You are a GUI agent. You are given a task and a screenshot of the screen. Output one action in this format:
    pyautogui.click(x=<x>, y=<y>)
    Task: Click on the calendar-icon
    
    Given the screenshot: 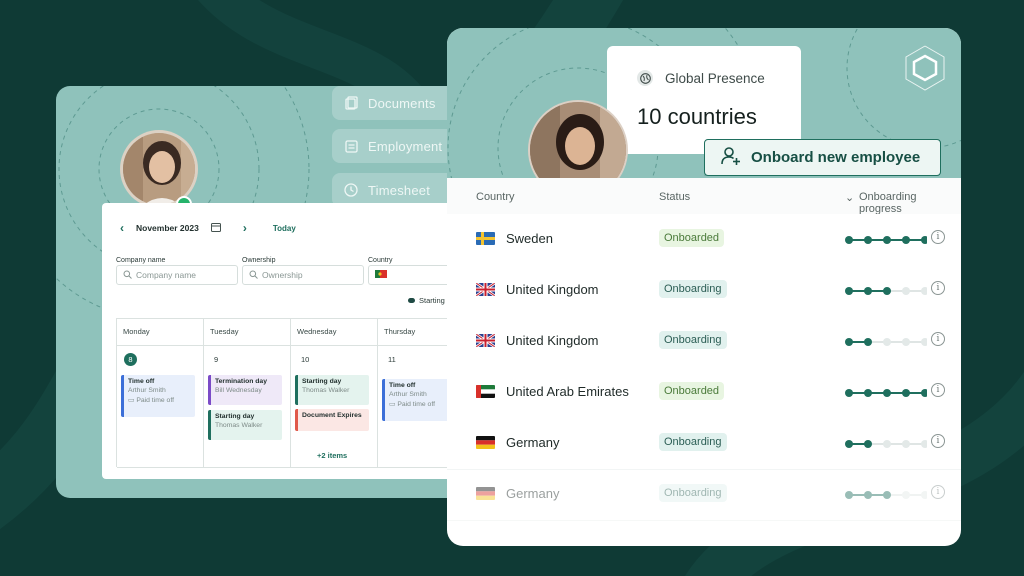 What is the action you would take?
    pyautogui.click(x=215, y=228)
    